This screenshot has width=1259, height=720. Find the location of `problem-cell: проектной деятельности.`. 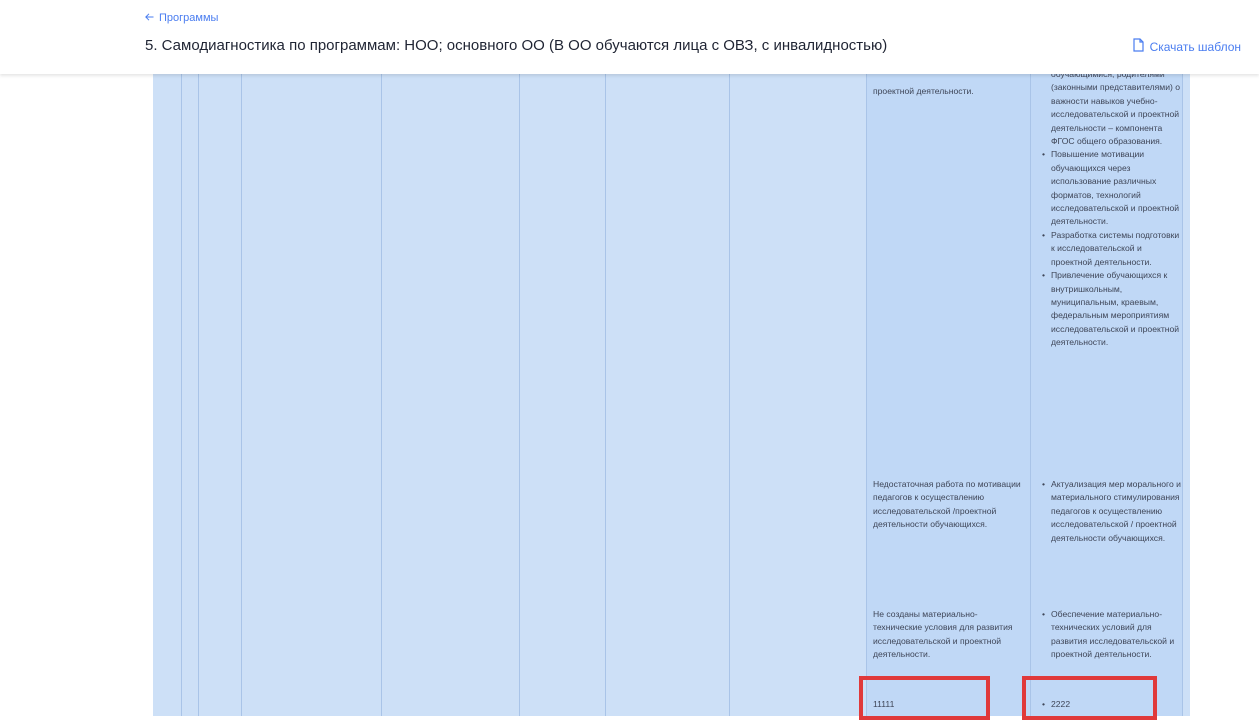

problem-cell: проектной деятельности. is located at coordinates (923, 91).